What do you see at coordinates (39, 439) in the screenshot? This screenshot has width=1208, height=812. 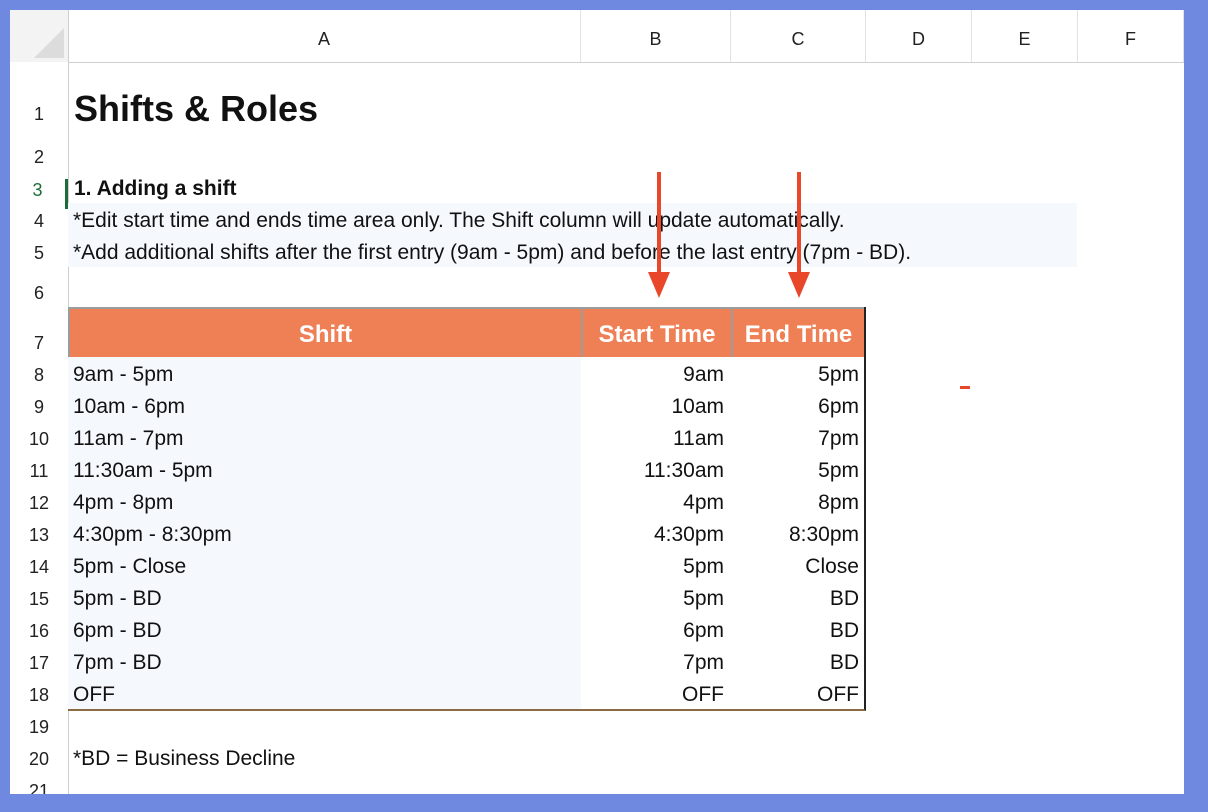 I see `row-header-10: 10` at bounding box center [39, 439].